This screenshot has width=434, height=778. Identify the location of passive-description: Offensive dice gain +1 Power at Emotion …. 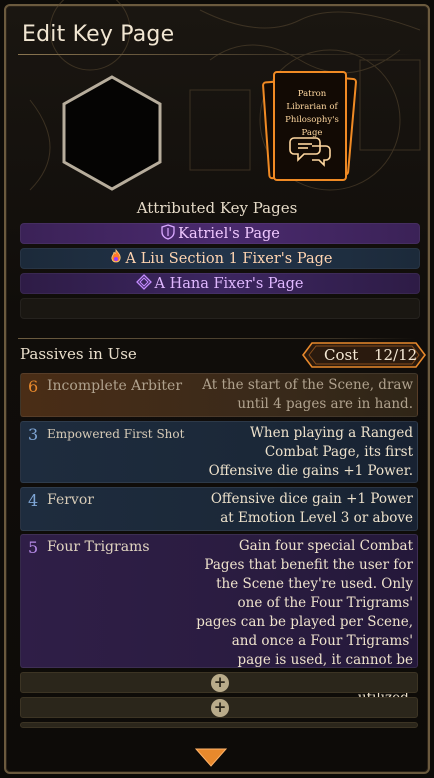
(311, 508).